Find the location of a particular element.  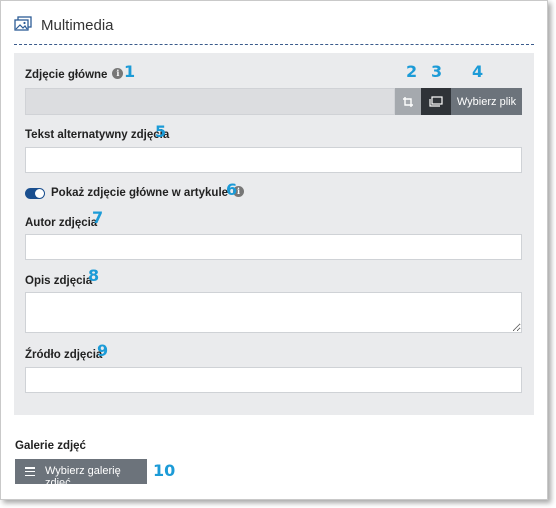

select-from-gallery-button is located at coordinates (436, 101).